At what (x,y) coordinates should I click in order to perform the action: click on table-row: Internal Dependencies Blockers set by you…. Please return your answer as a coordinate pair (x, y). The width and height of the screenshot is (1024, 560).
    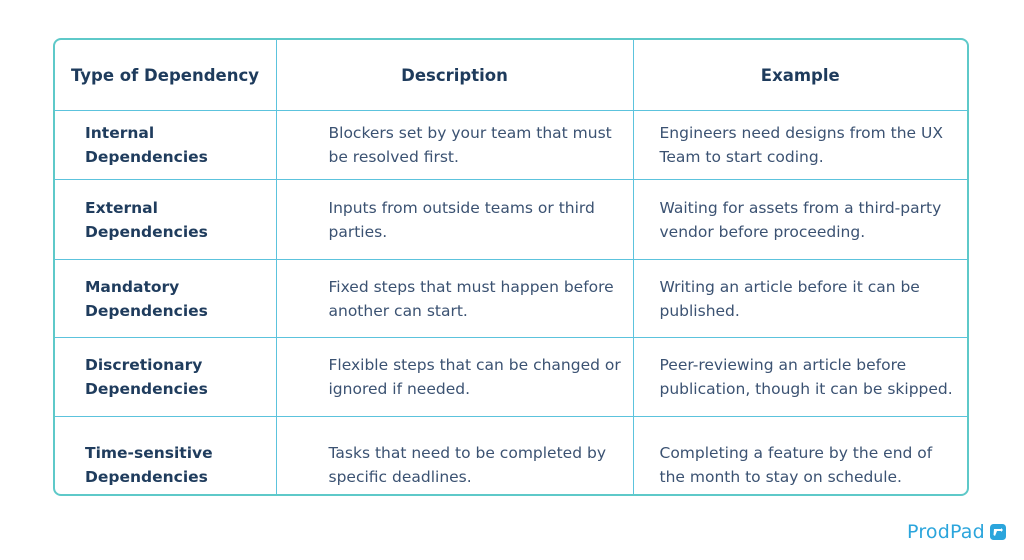
    Looking at the image, I should click on (511, 145).